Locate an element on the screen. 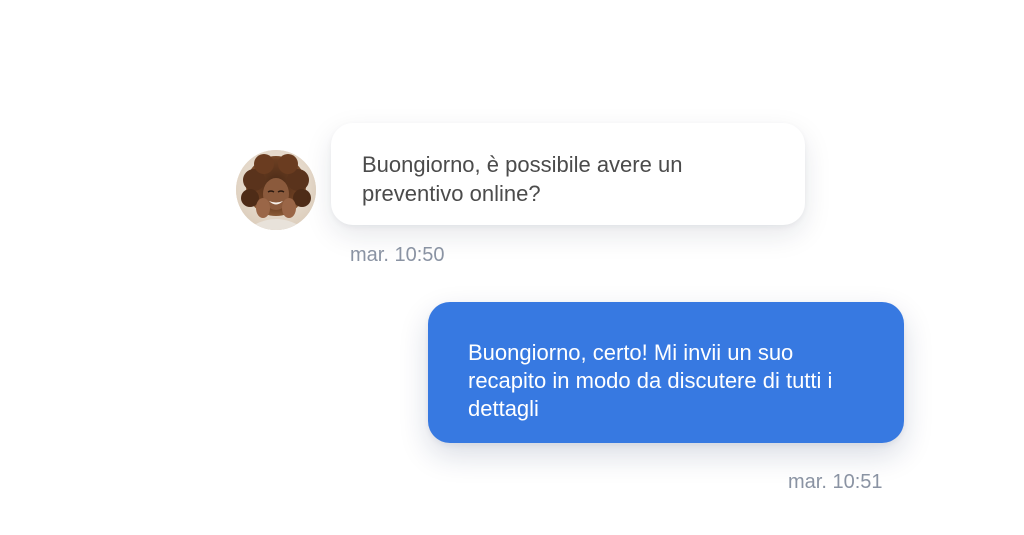 Image resolution: width=1024 pixels, height=535 pixels. user-photo-avatar-icon is located at coordinates (276, 190).